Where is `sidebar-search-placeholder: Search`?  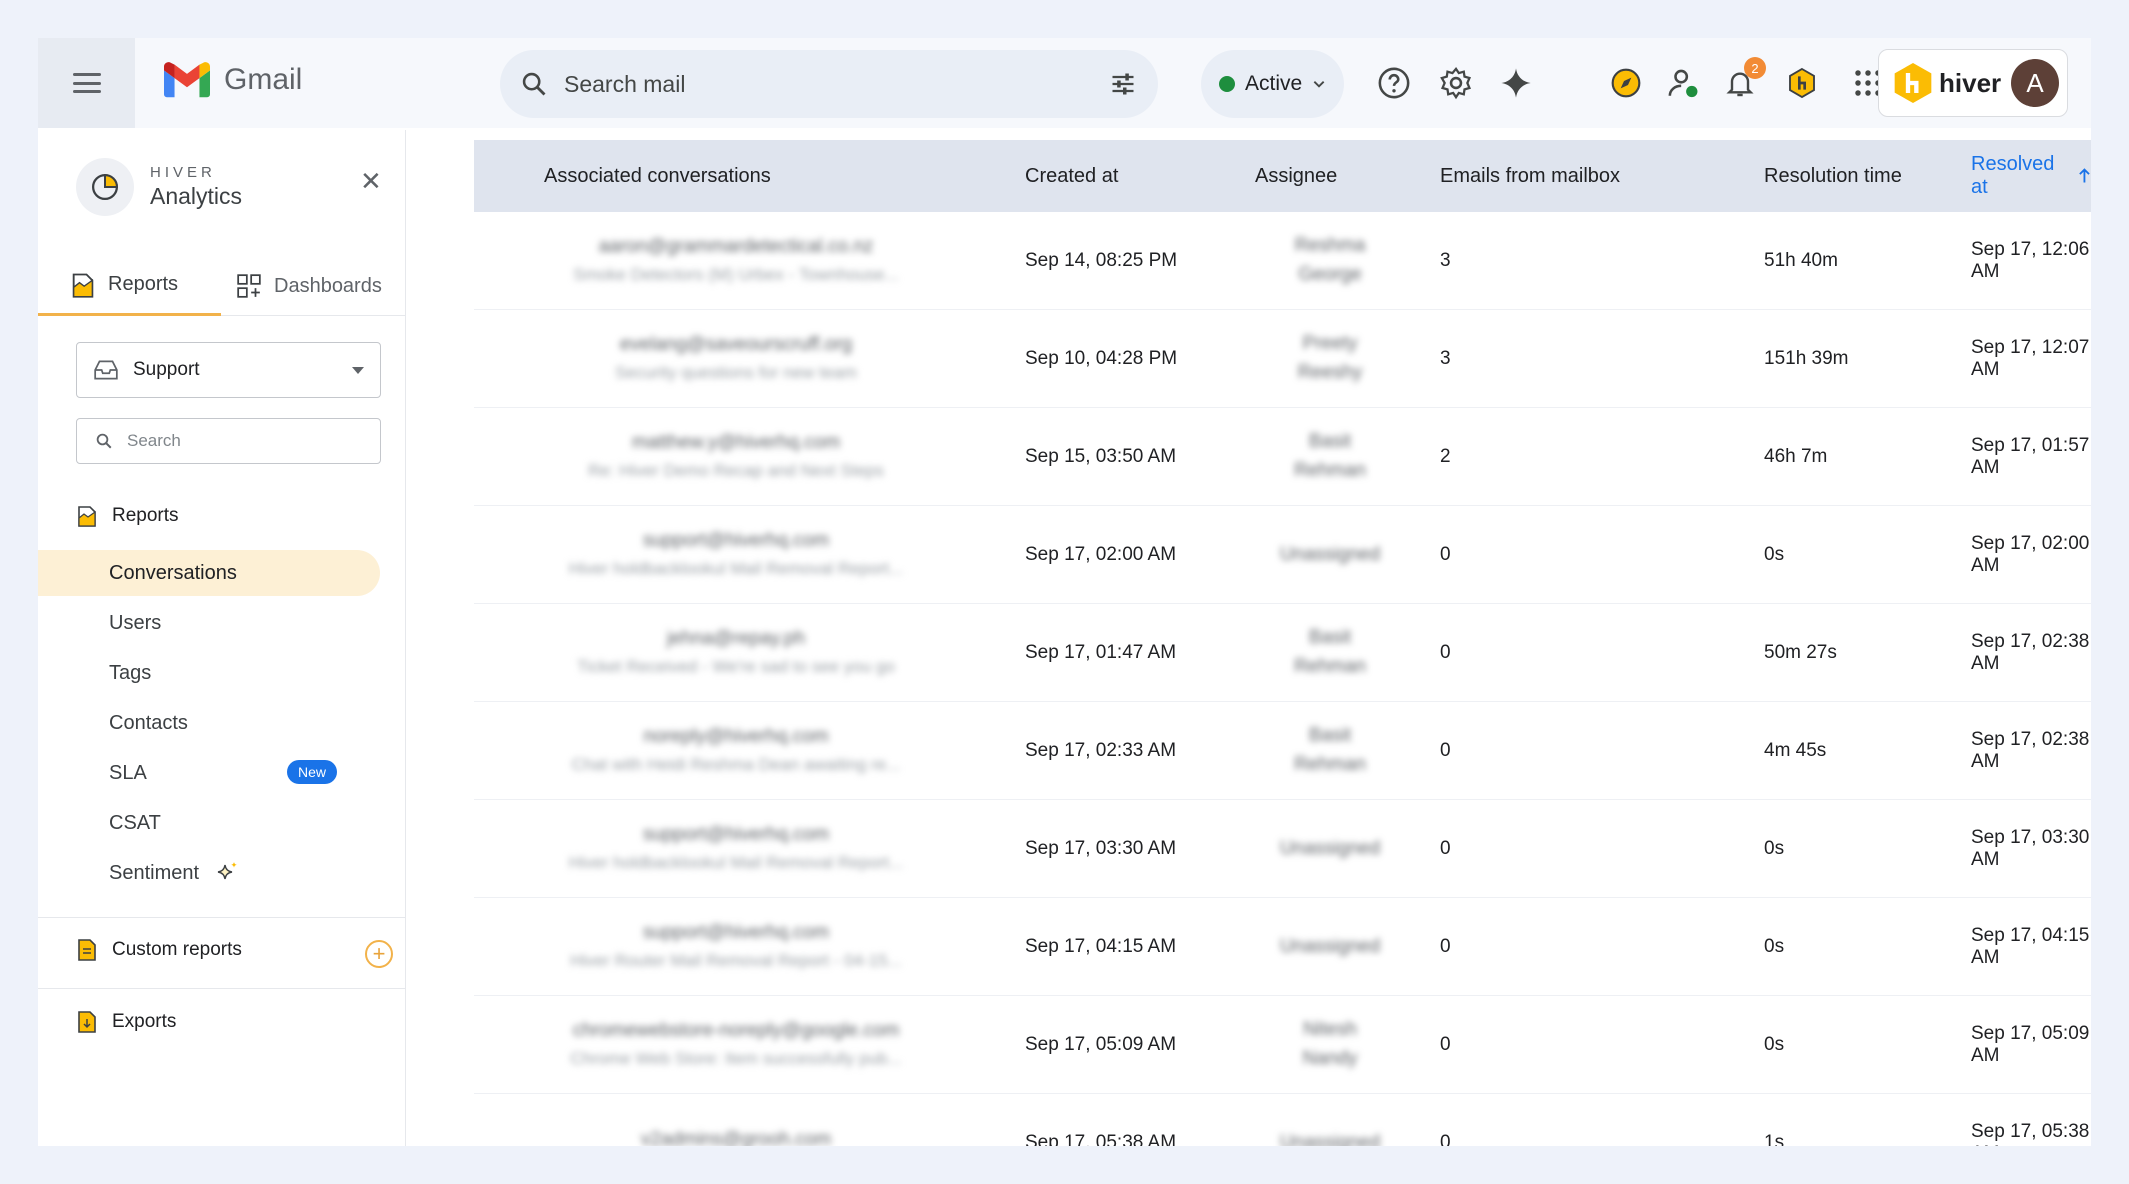
sidebar-search-placeholder: Search is located at coordinates (154, 440).